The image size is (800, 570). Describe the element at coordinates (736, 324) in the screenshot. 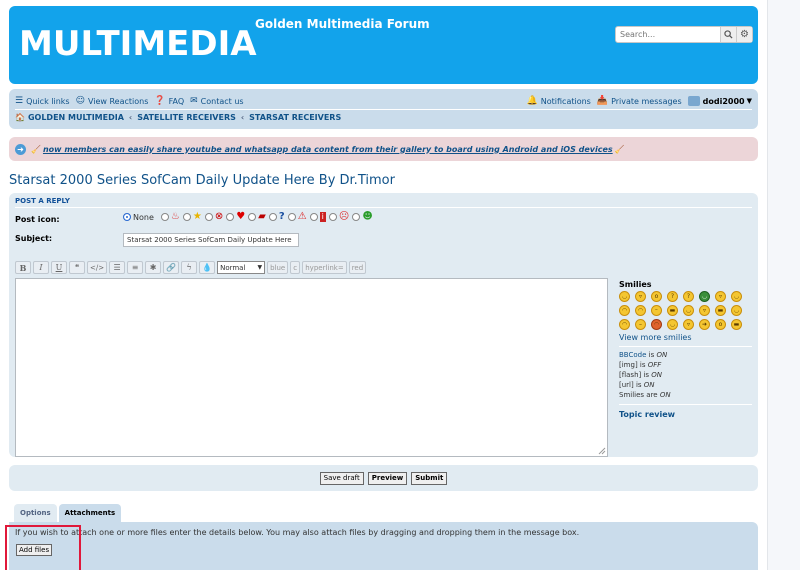

I see `geek-smiley-icon: ▬` at that location.